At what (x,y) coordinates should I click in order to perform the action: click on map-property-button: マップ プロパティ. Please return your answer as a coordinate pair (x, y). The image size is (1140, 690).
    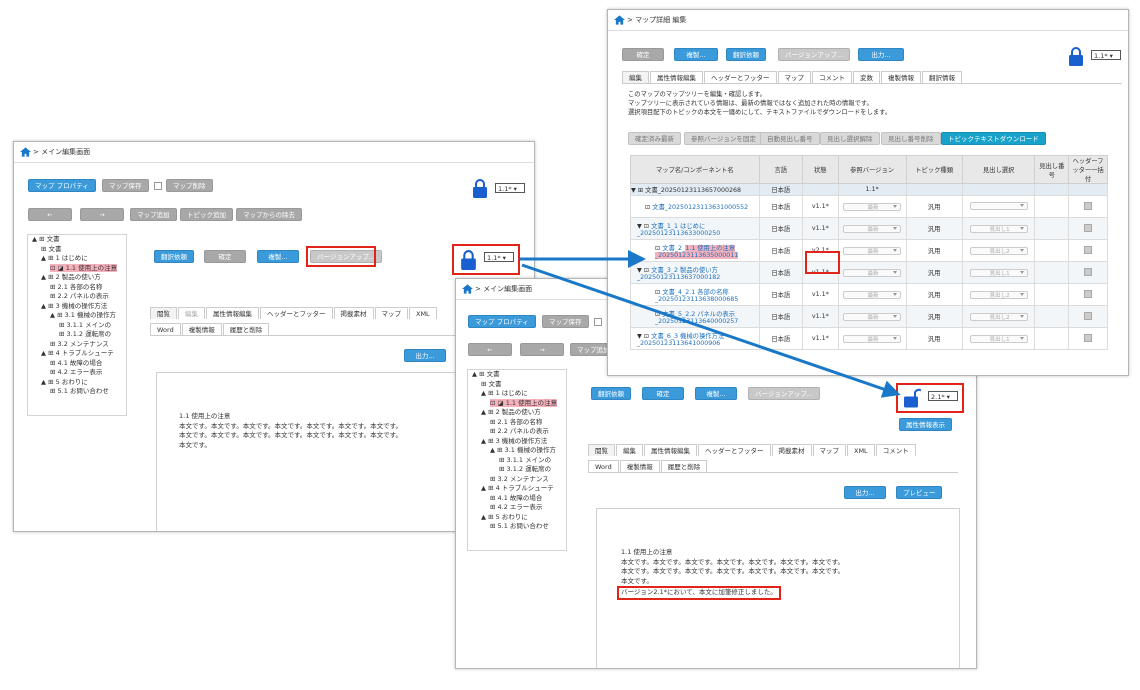
    Looking at the image, I should click on (502, 321).